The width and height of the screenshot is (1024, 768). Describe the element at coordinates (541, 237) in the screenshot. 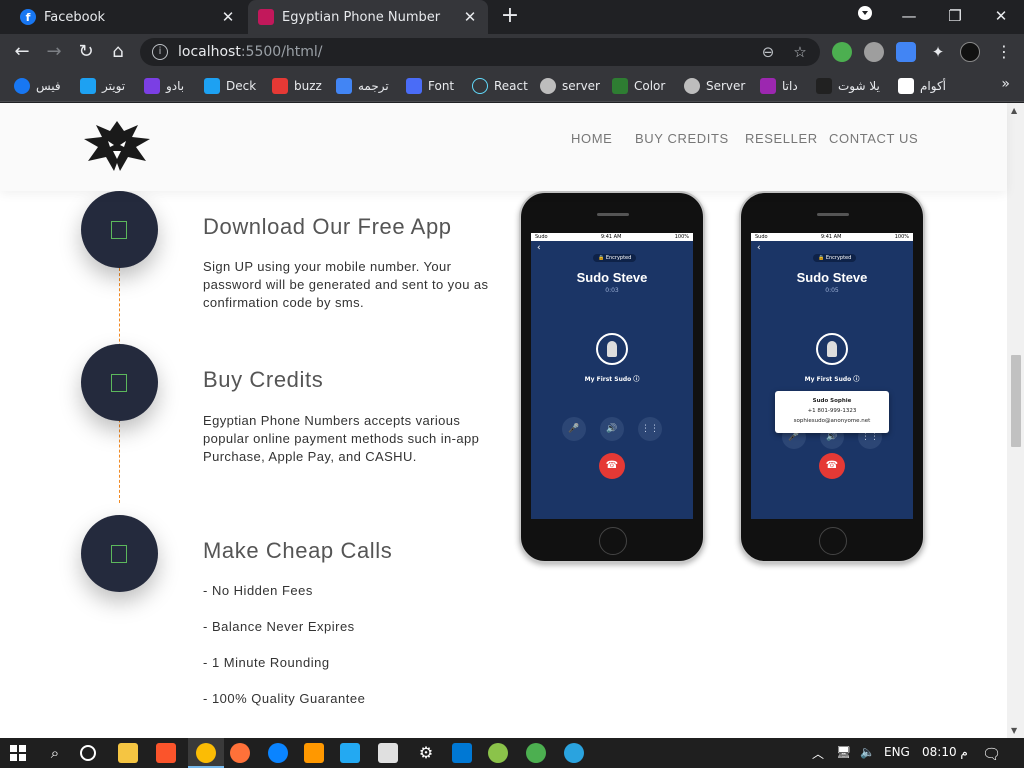

I see `status-carrier: Sudo` at that location.